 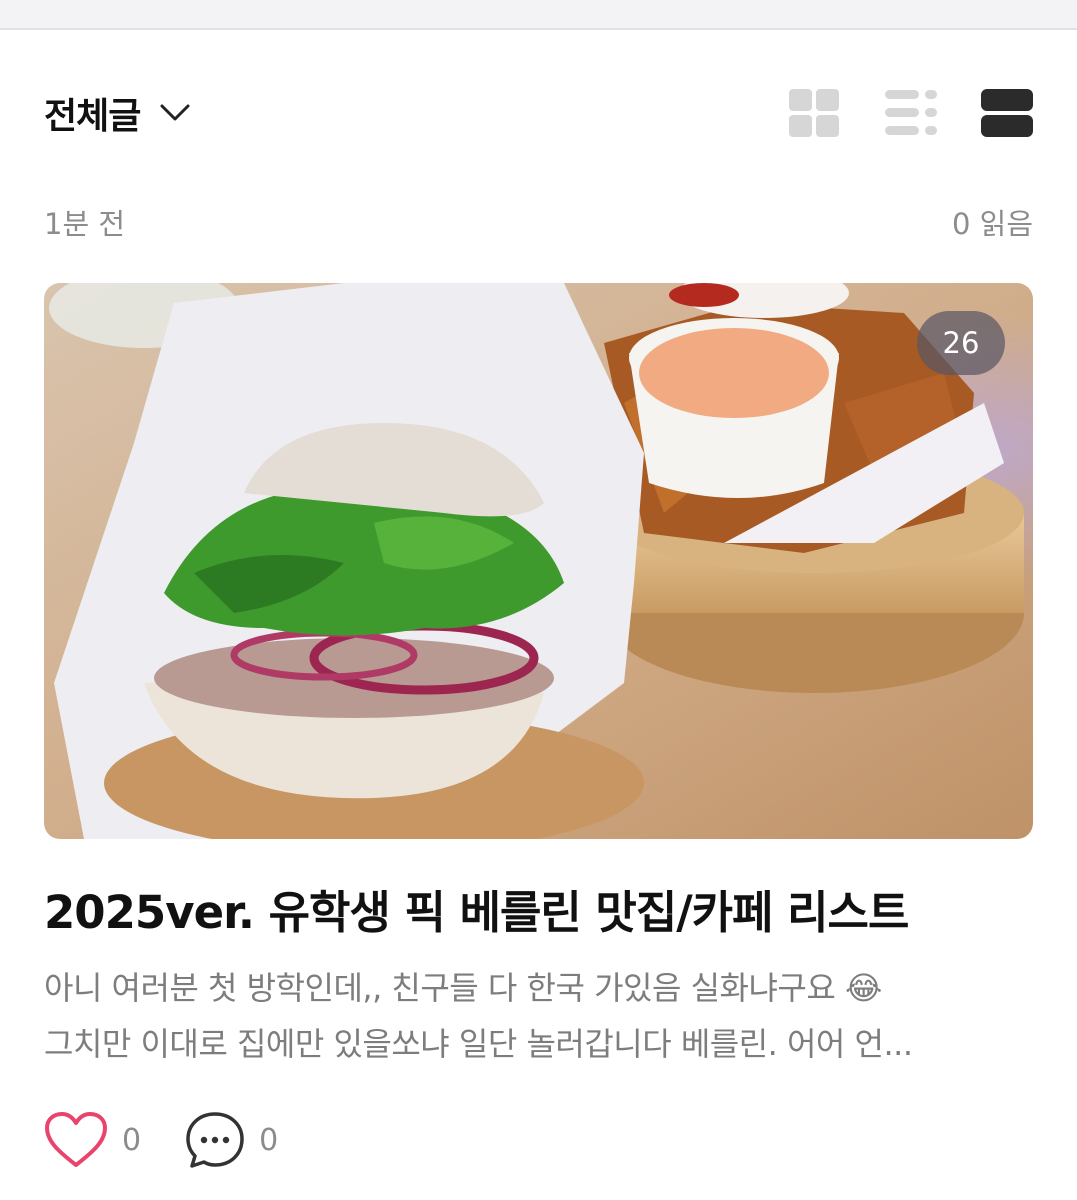 I want to click on like-count: 0, so click(x=132, y=1140).